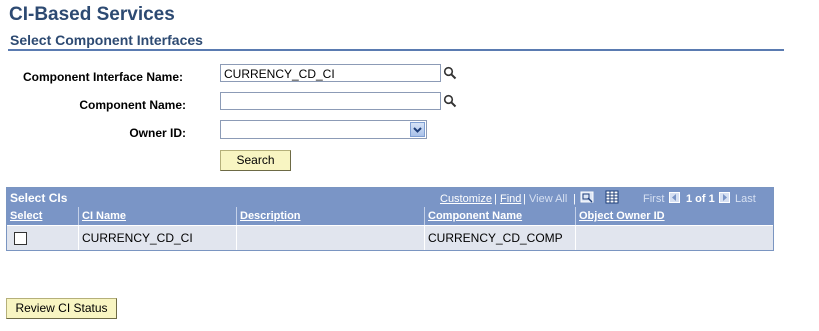 The image size is (819, 331). I want to click on page-info: 1 of 1, so click(700, 199).